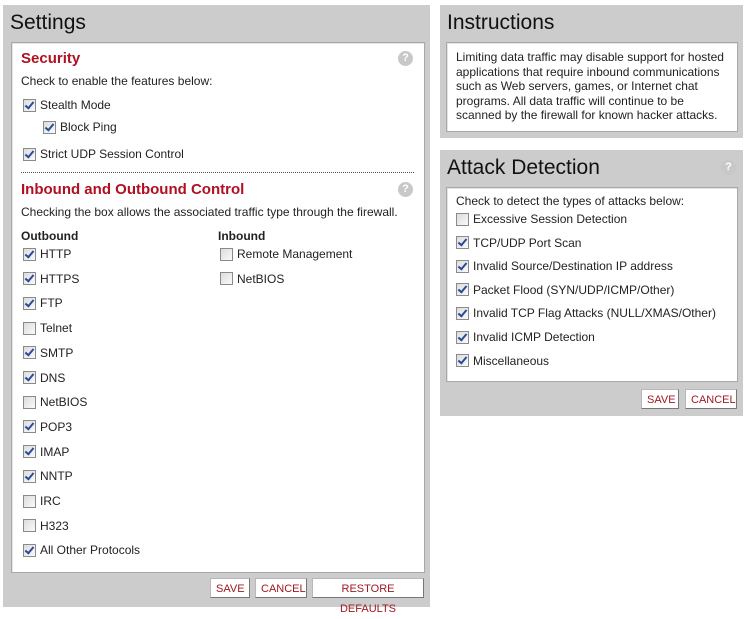  Describe the element at coordinates (57, 352) in the screenshot. I see `checkbox-label: SMTP` at that location.